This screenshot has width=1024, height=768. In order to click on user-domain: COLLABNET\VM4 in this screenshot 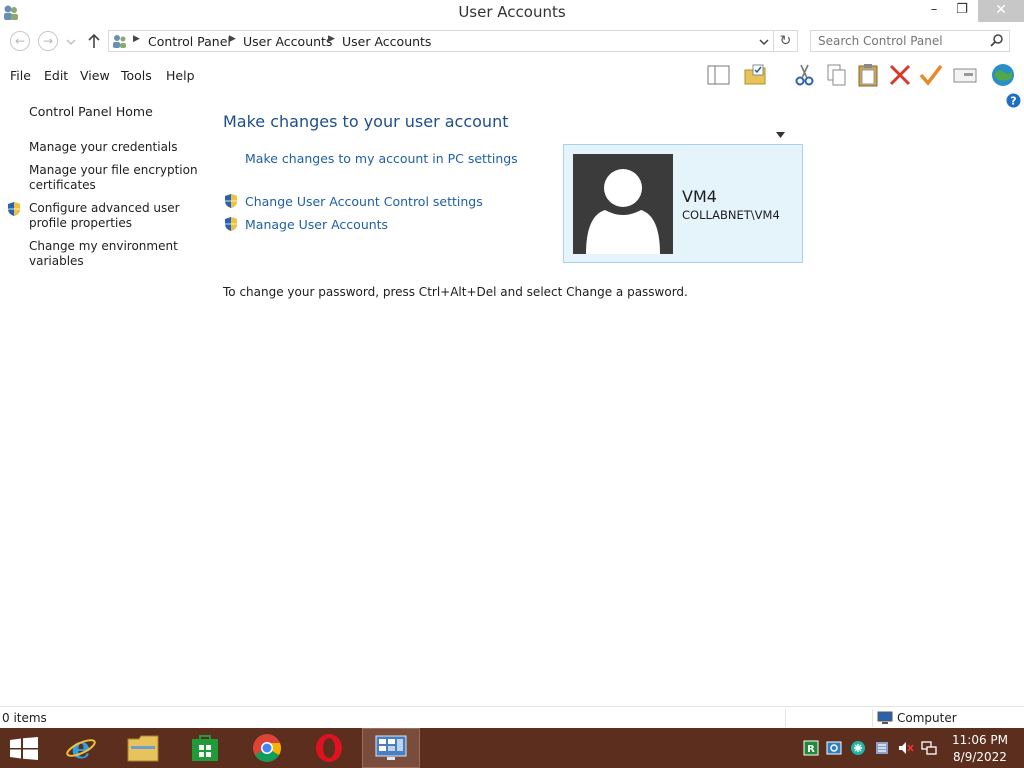, I will do `click(731, 215)`.